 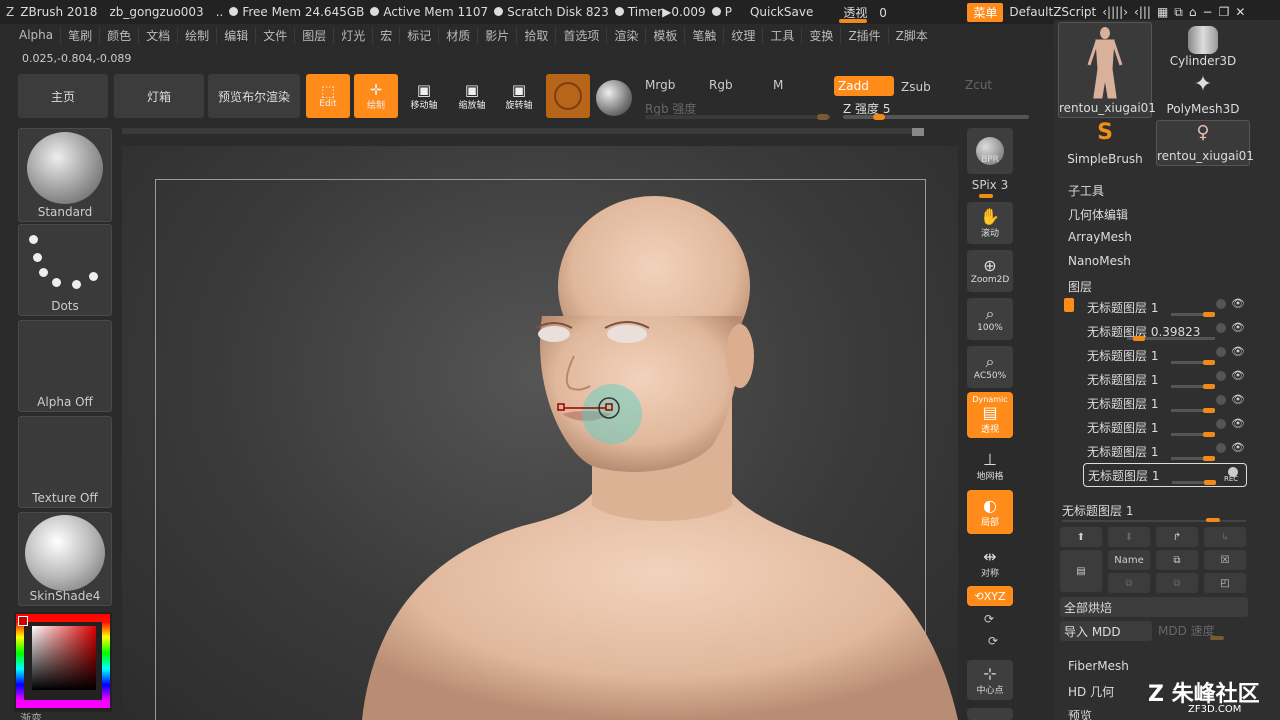 What do you see at coordinates (781, 12) in the screenshot?
I see `quicksave-button: QuickSave` at bounding box center [781, 12].